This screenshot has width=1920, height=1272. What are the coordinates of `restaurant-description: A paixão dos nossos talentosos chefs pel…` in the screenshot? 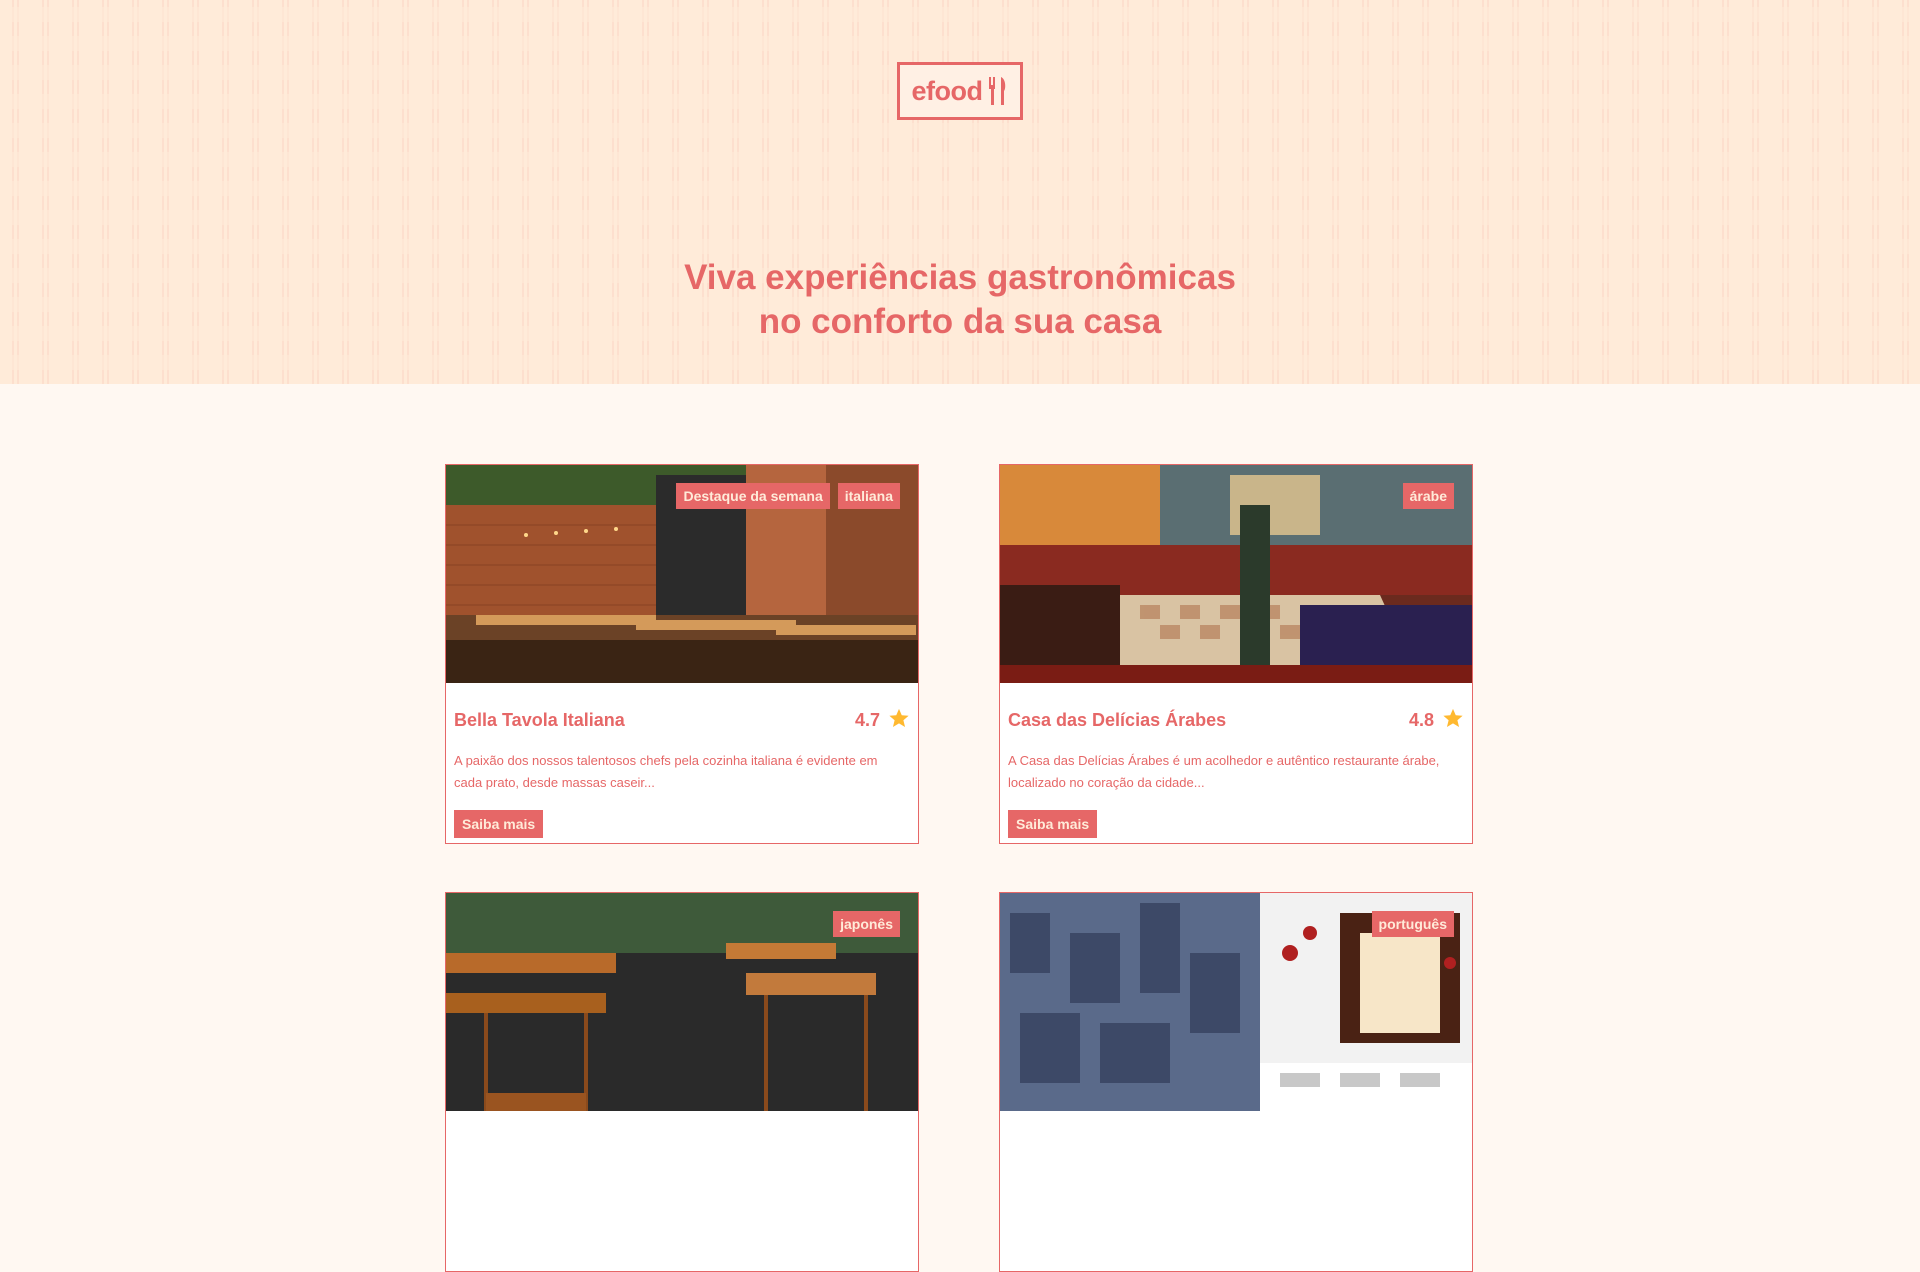 It's located at (666, 771).